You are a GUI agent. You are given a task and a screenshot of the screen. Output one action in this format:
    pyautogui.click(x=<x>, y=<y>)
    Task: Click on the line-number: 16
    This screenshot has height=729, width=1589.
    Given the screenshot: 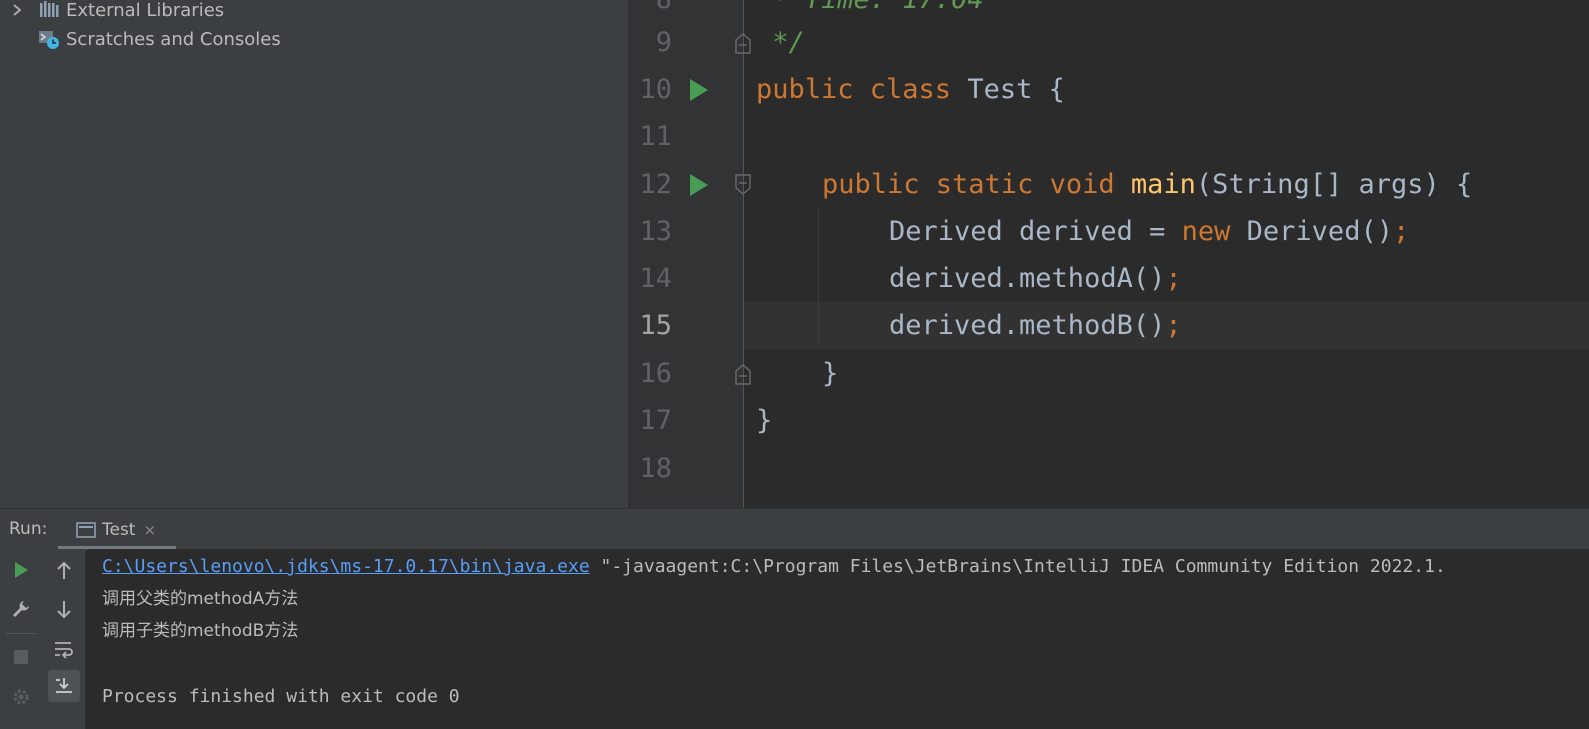 What is the action you would take?
    pyautogui.click(x=655, y=373)
    